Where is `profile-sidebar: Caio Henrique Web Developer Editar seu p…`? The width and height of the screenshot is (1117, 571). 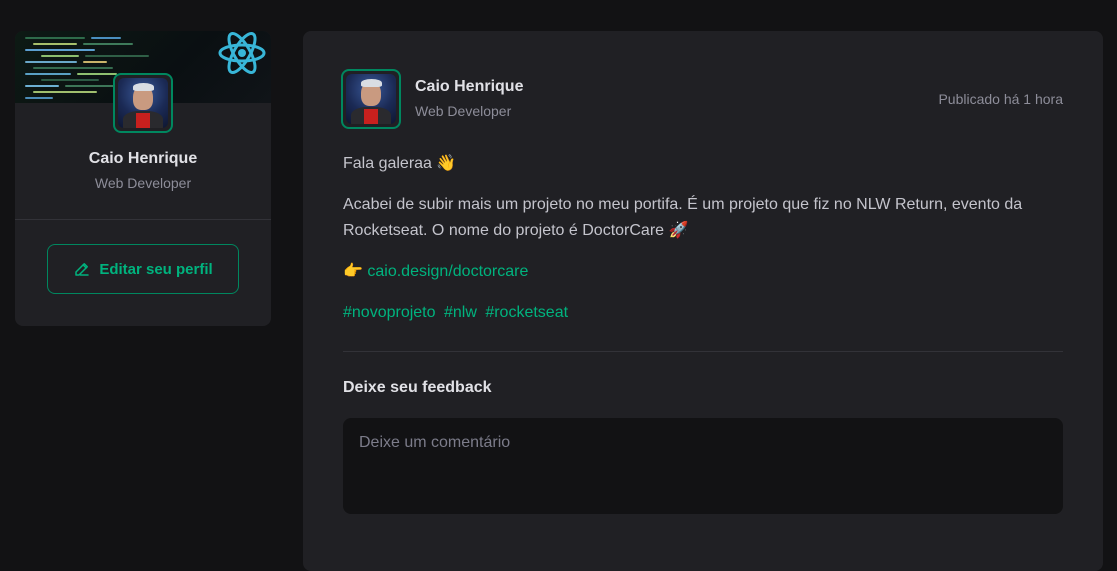 profile-sidebar: Caio Henrique Web Developer Editar seu p… is located at coordinates (143, 178).